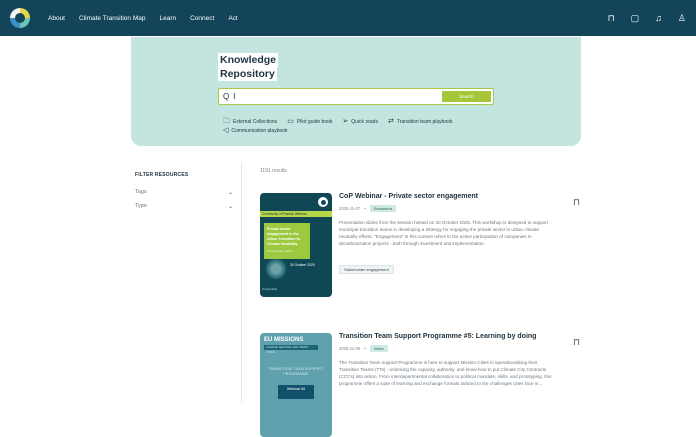 The width and height of the screenshot is (696, 437). Describe the element at coordinates (290, 121) in the screenshot. I see `book-icon: ▭` at that location.